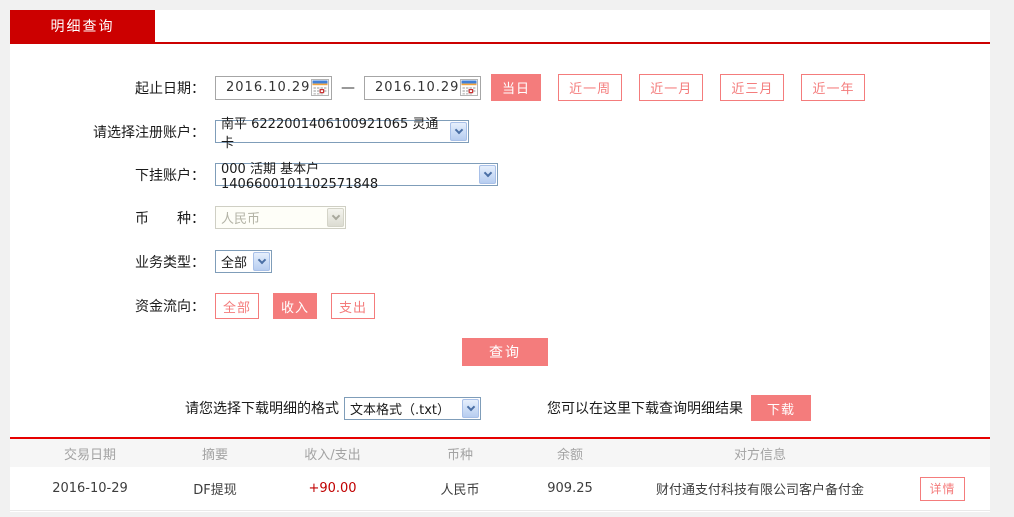 The image size is (1014, 517). What do you see at coordinates (170, 175) in the screenshot?
I see `sub-account-label: 下挂账户：` at bounding box center [170, 175].